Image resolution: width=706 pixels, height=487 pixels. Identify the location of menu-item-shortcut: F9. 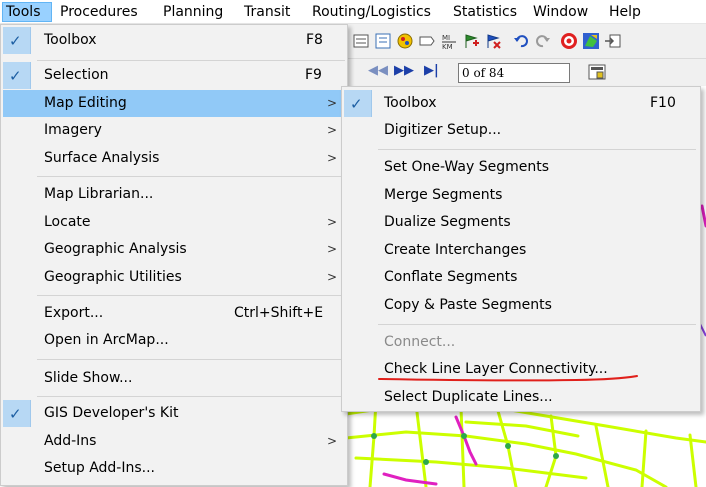
(313, 75).